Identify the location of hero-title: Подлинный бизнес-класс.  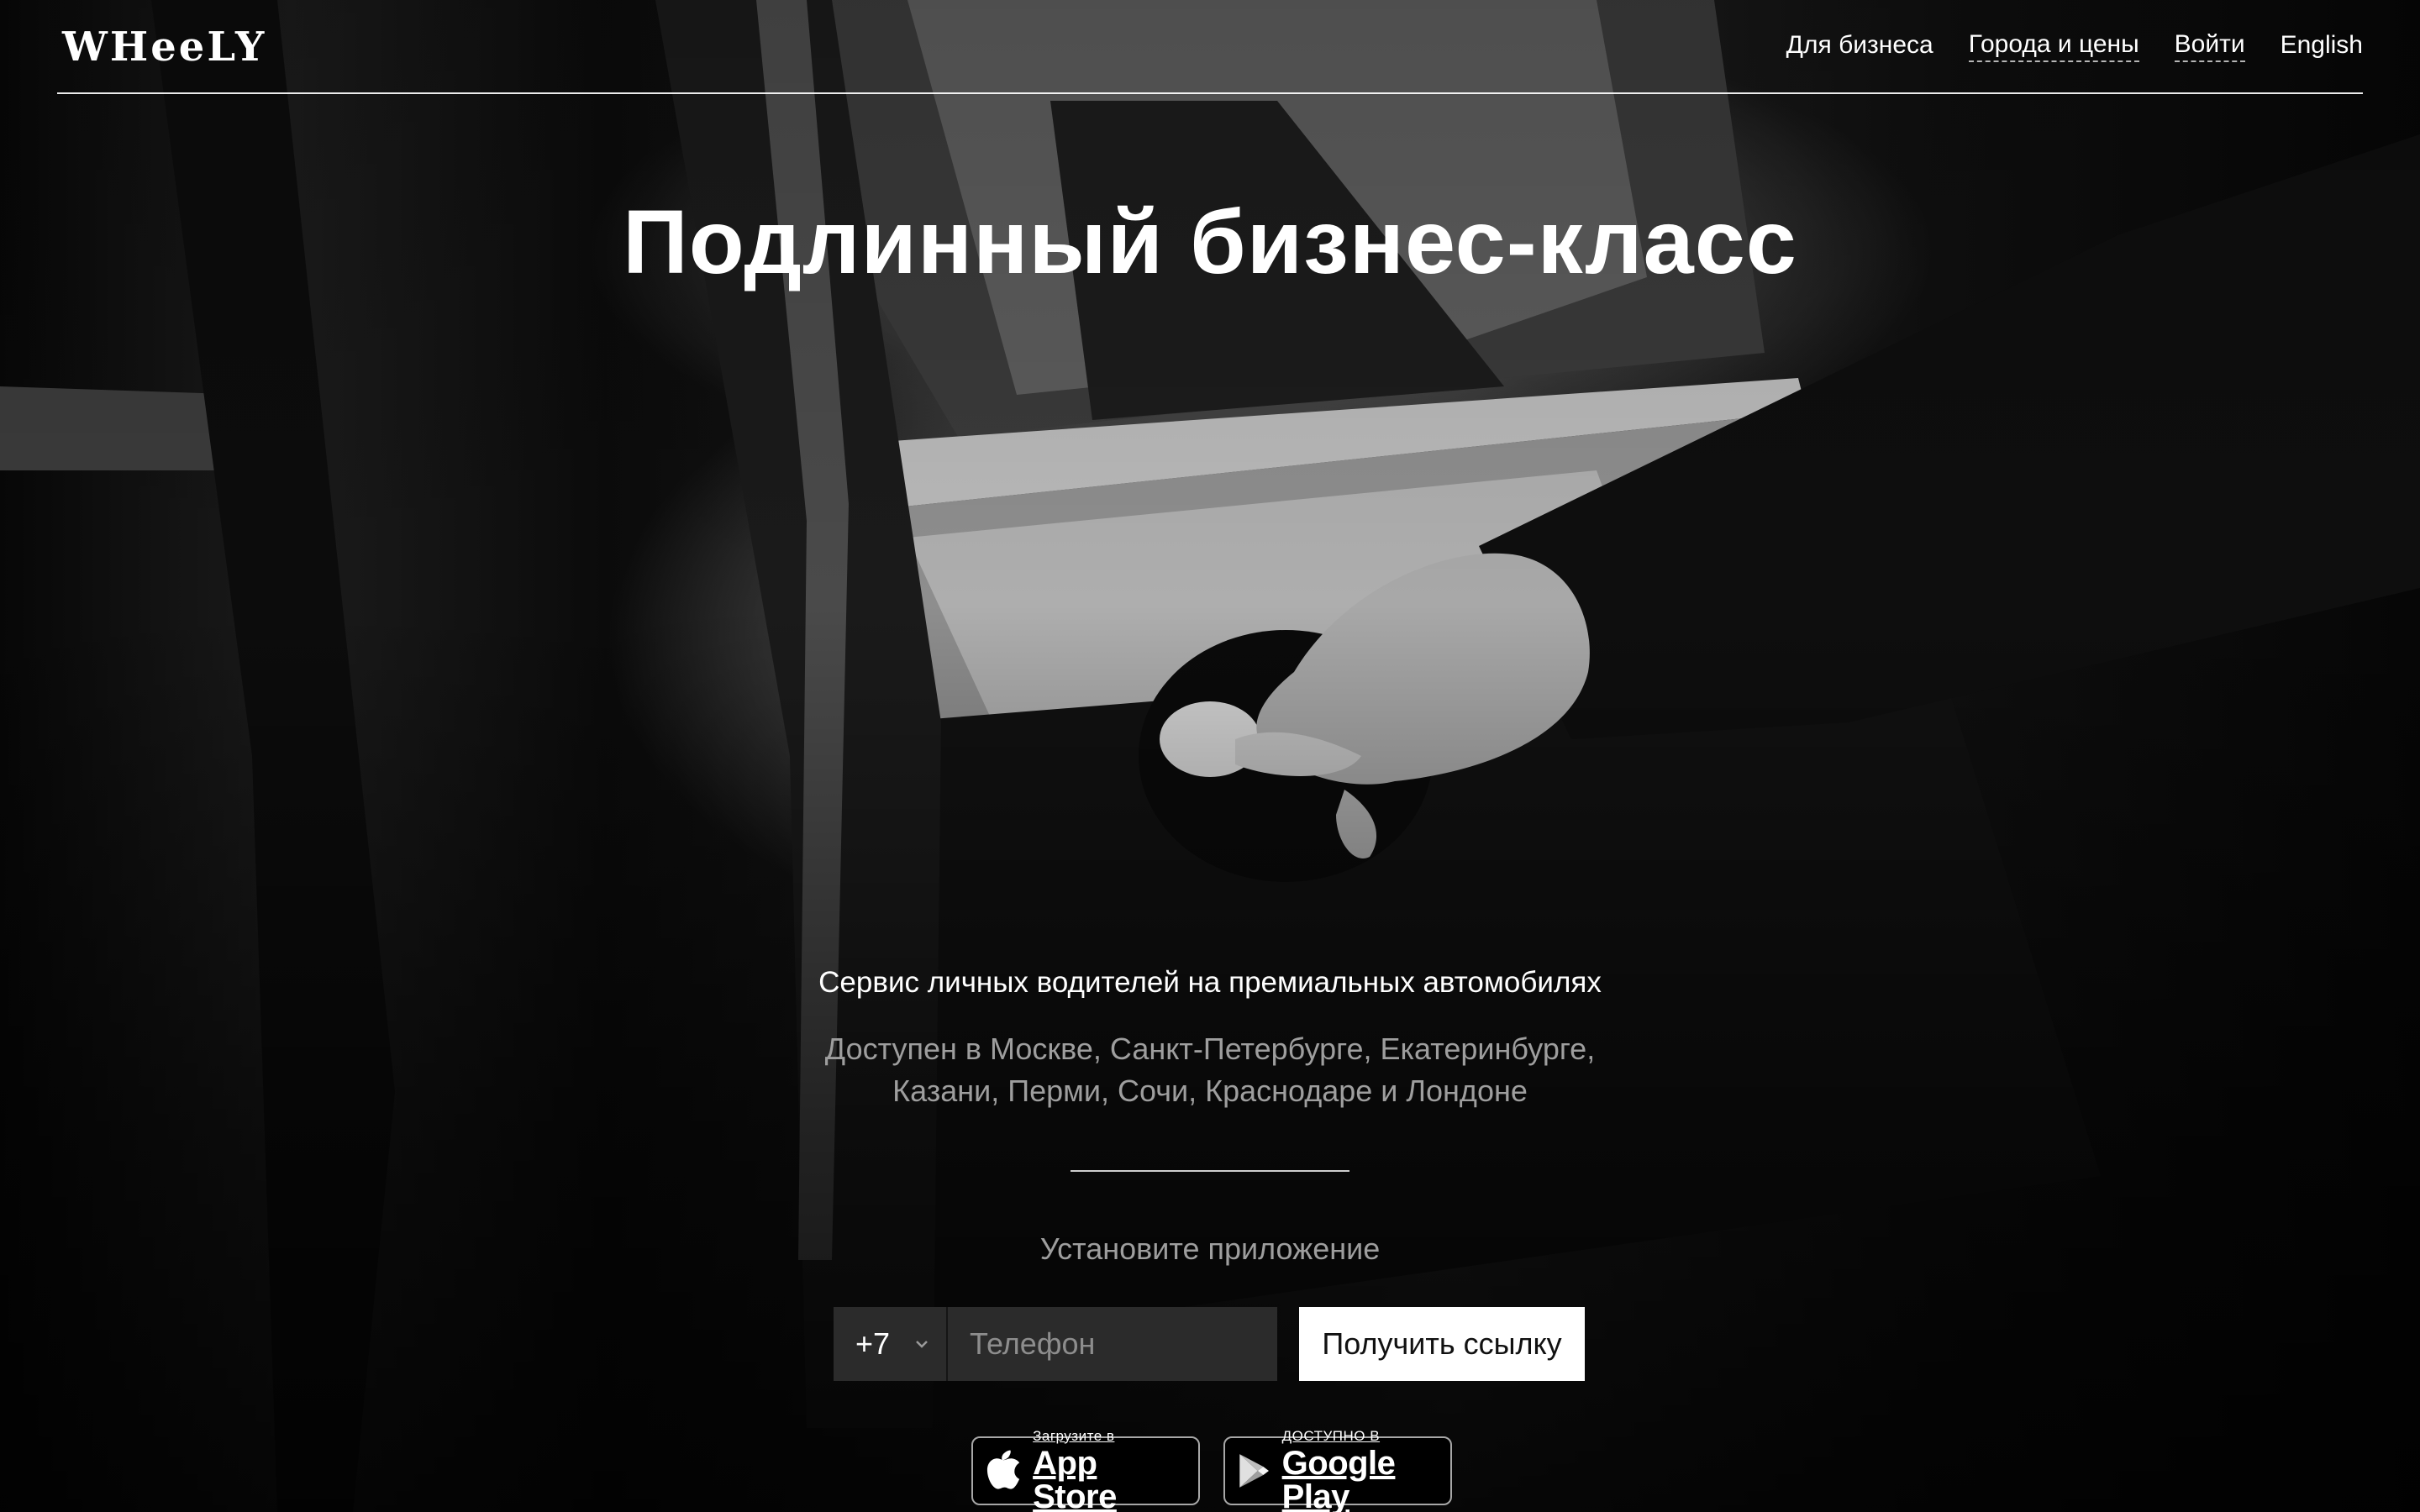
(1210, 241).